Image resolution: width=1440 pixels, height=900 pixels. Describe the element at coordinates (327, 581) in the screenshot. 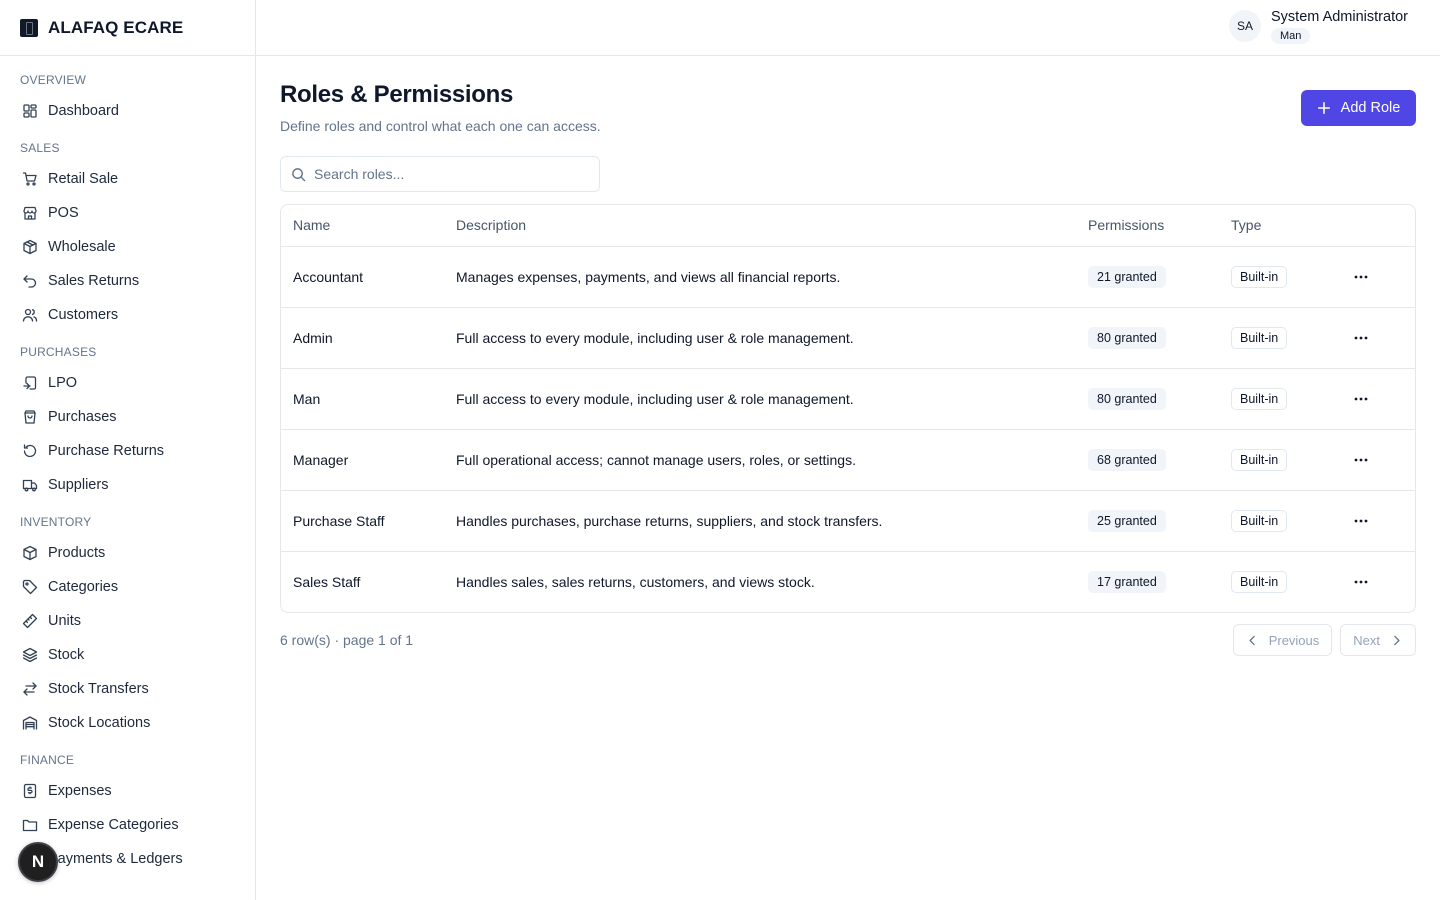

I see `role-name: Sales Staff` at that location.